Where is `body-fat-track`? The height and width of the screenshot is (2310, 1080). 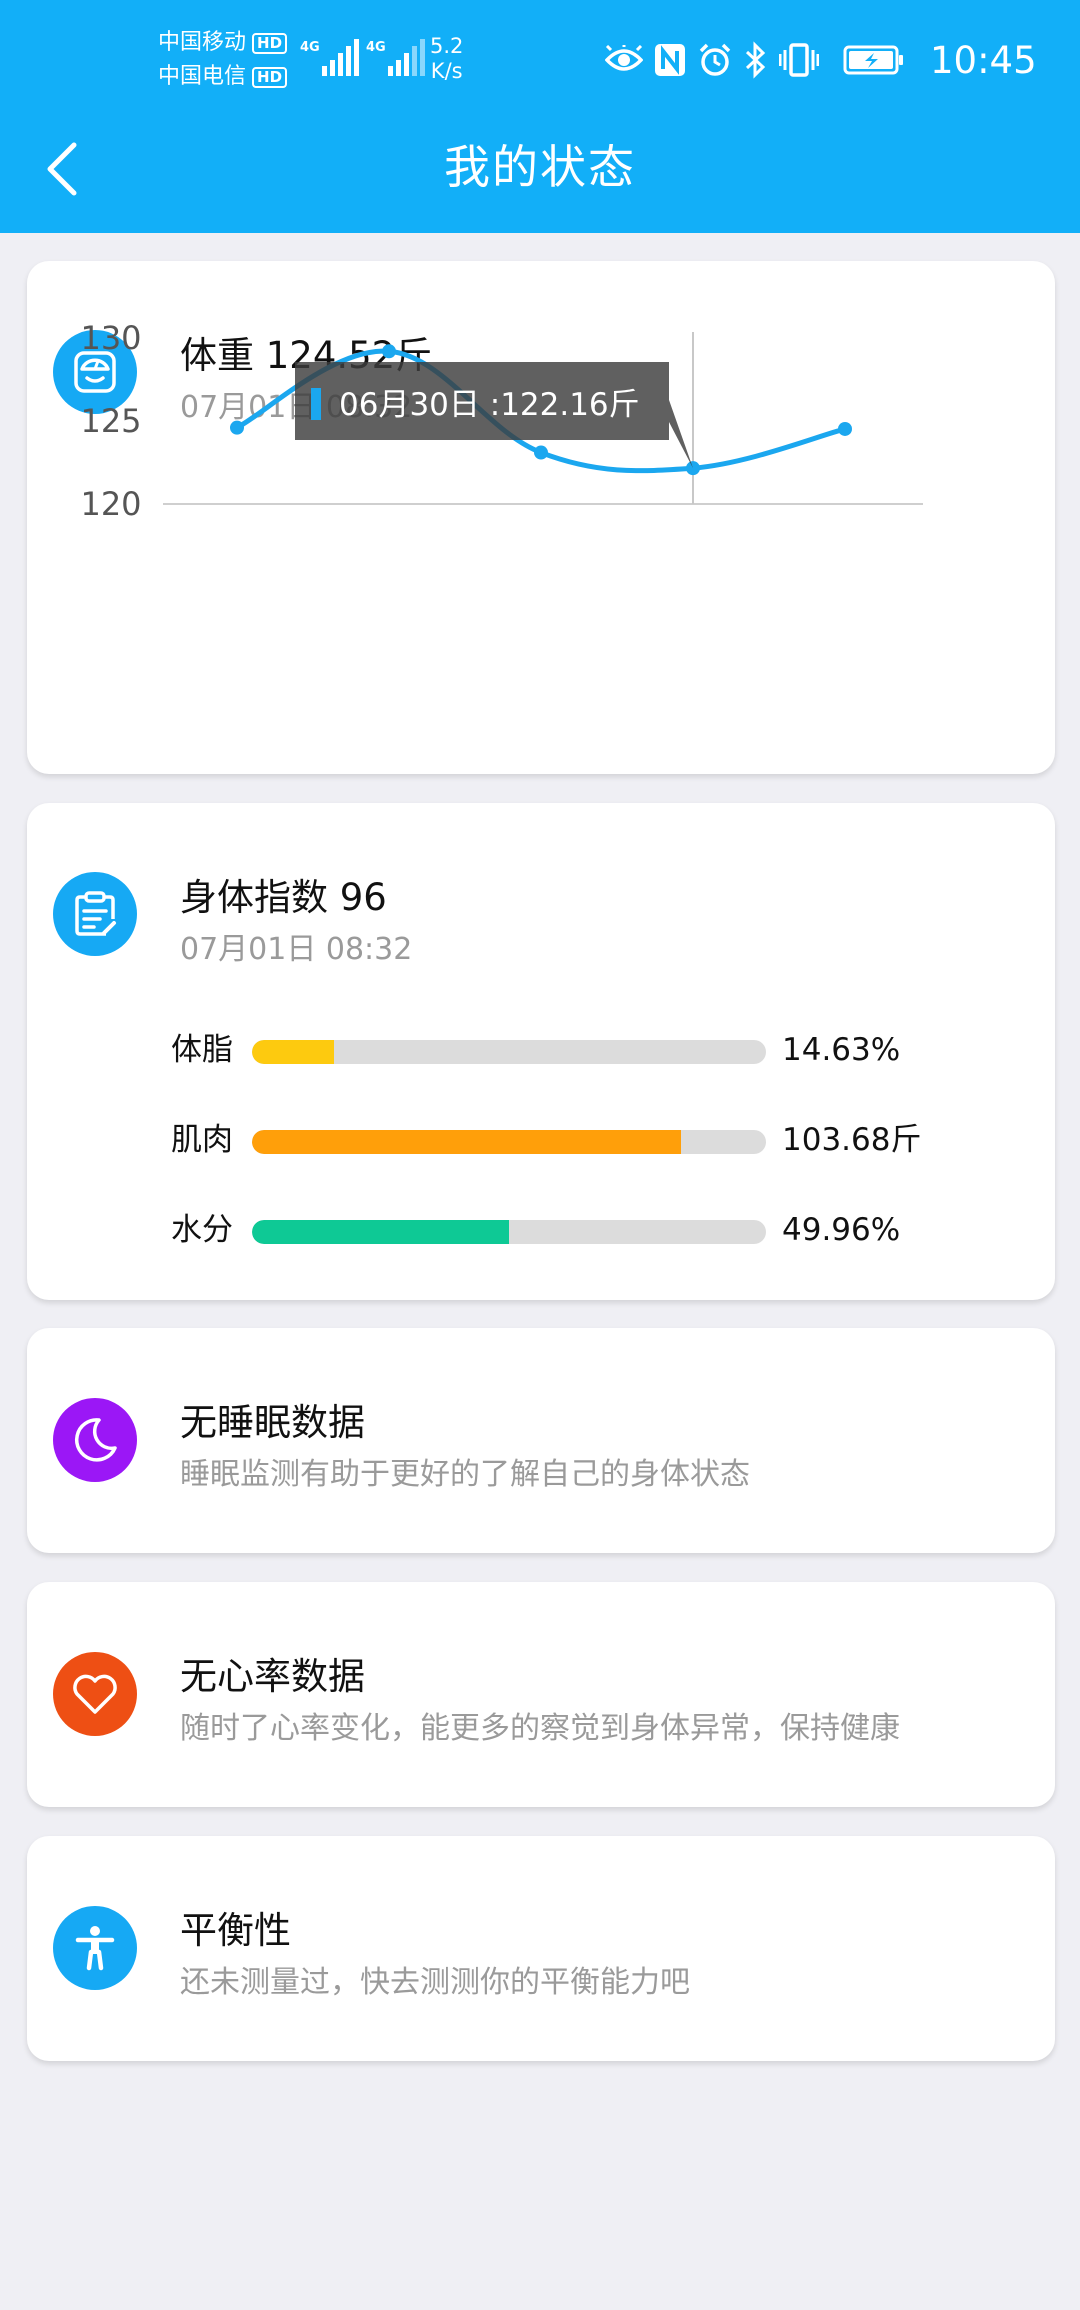
body-fat-track is located at coordinates (509, 1052).